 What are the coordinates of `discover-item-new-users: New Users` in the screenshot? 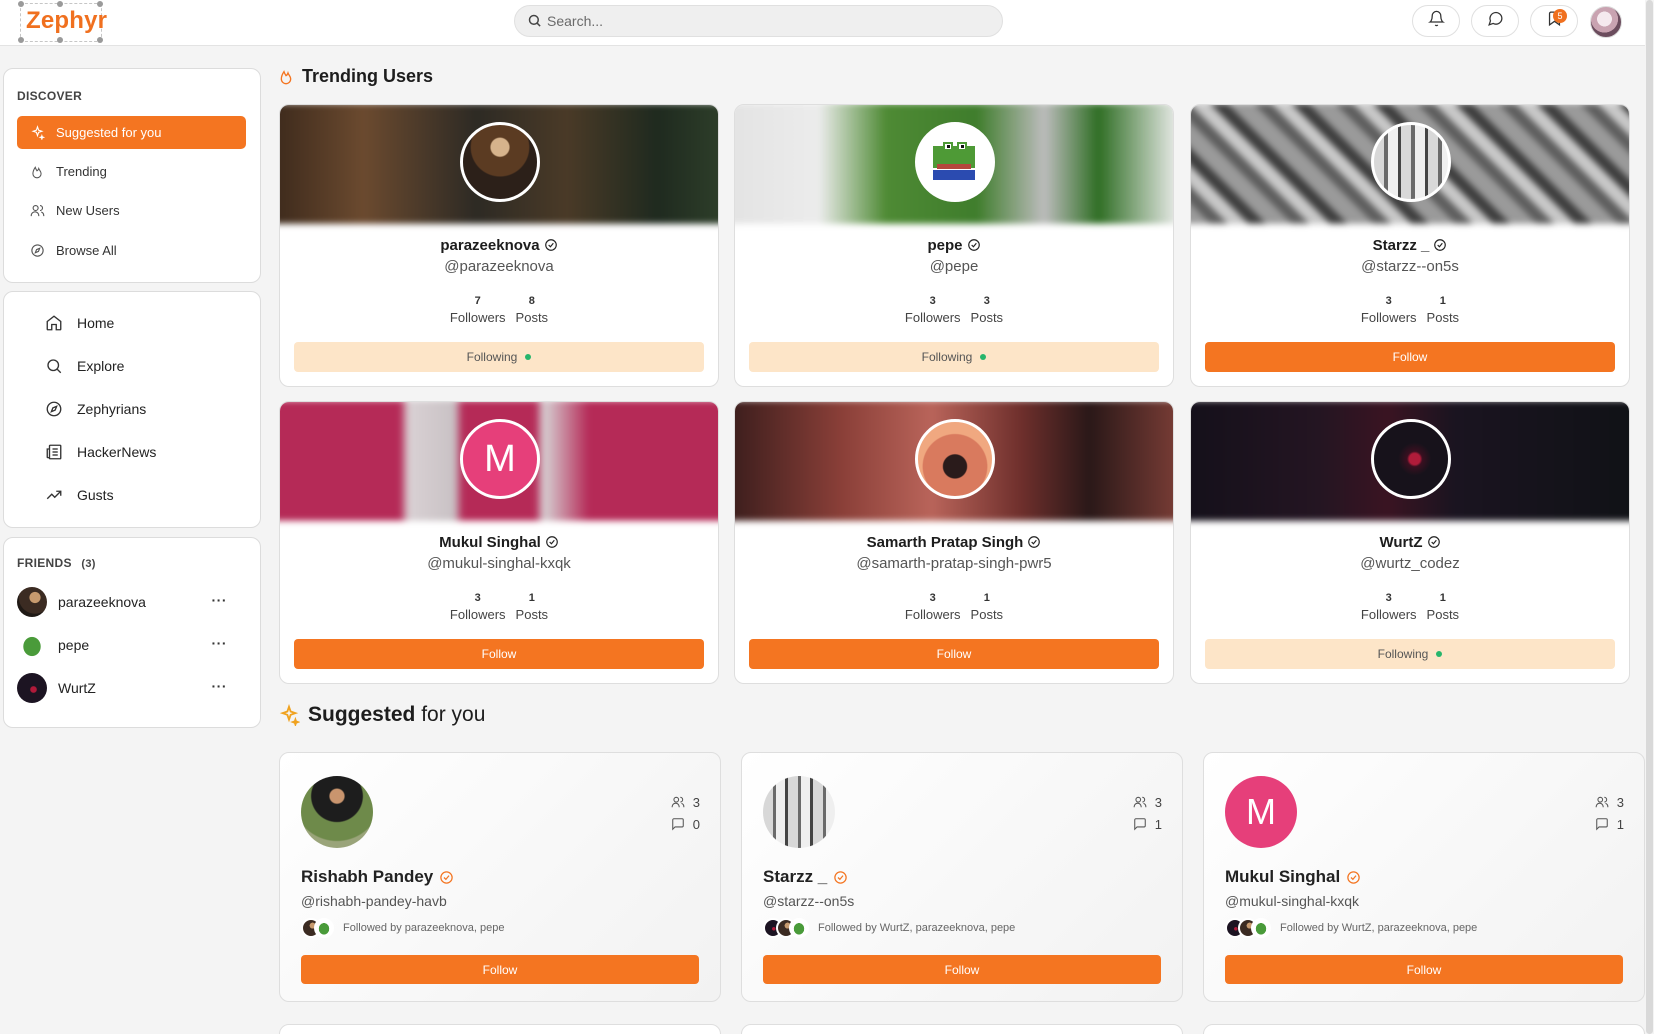 It's located at (131, 210).